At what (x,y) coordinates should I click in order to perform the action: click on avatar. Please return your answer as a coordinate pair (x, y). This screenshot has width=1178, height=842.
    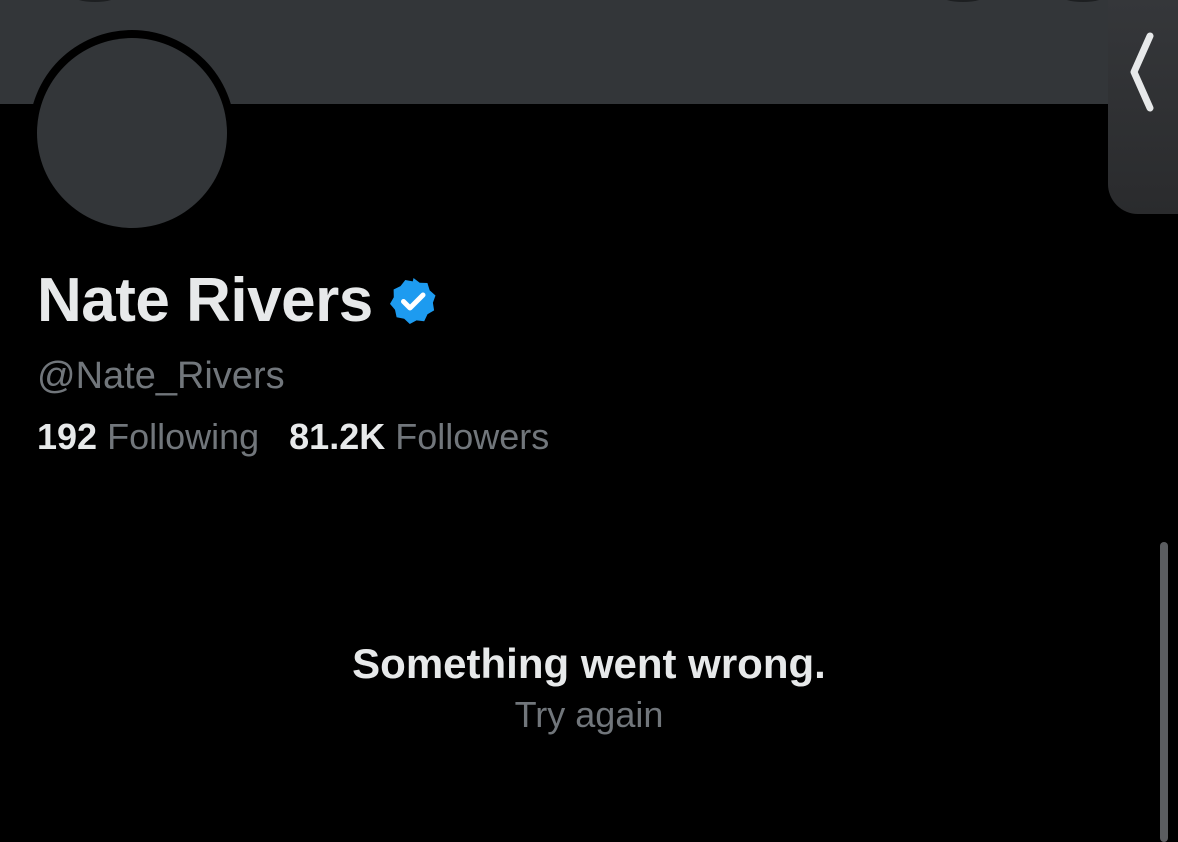
    Looking at the image, I should click on (132, 133).